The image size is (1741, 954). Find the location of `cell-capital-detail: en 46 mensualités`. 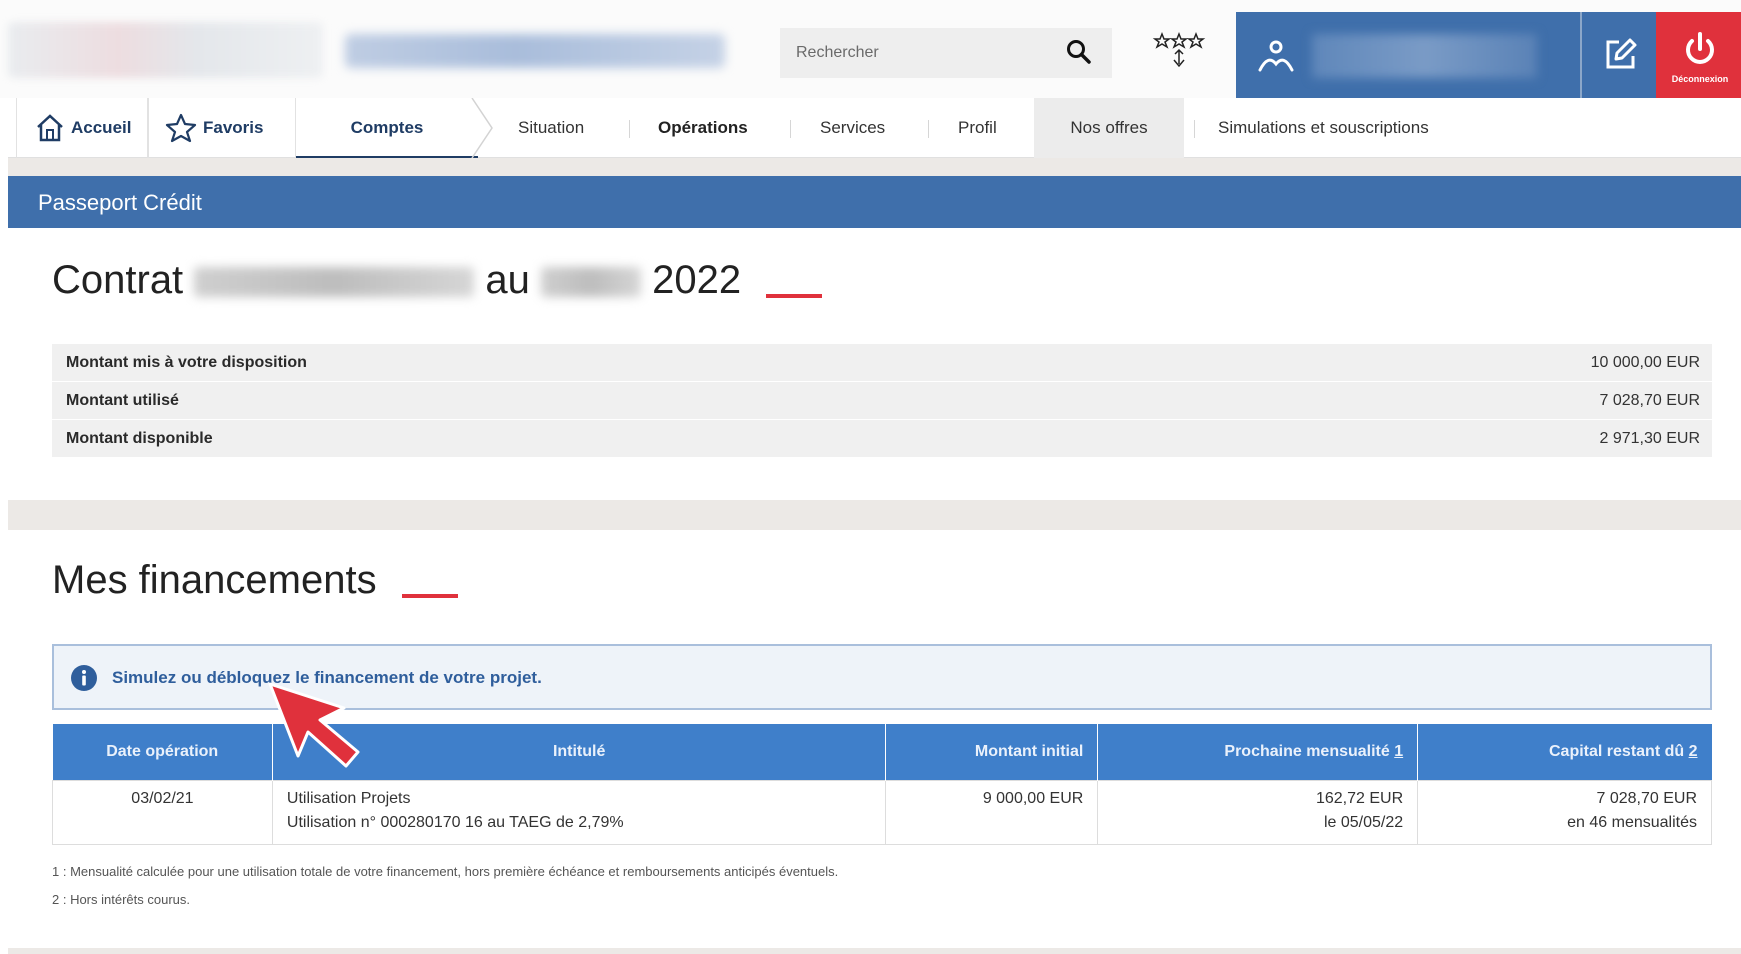

cell-capital-detail: en 46 mensualités is located at coordinates (1632, 822).